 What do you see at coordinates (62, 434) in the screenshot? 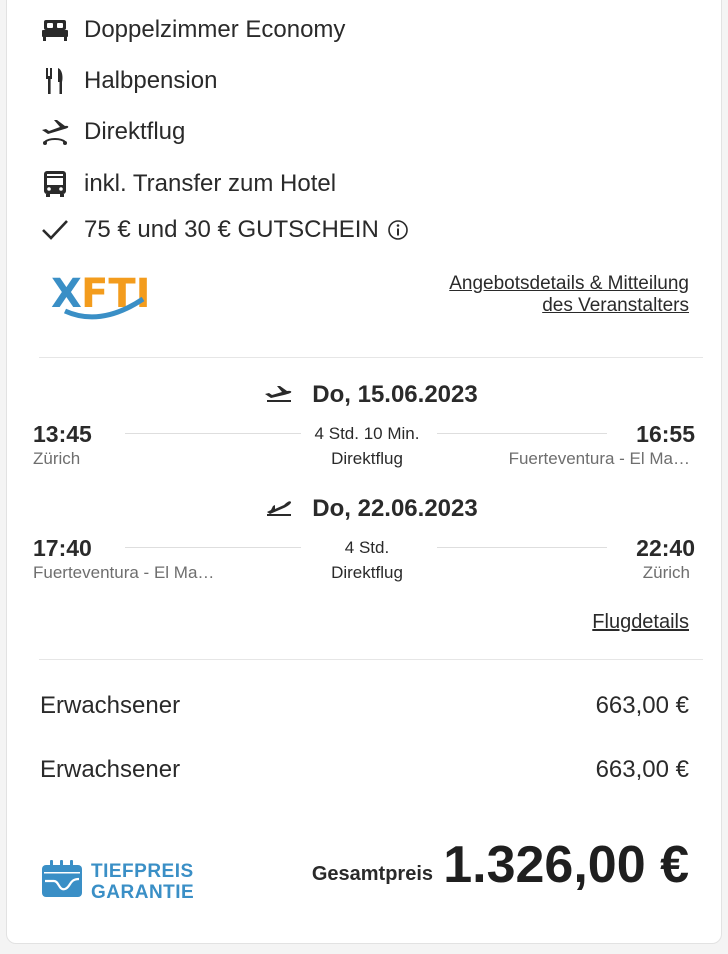
I see `outbound-dep-time: 13:45` at bounding box center [62, 434].